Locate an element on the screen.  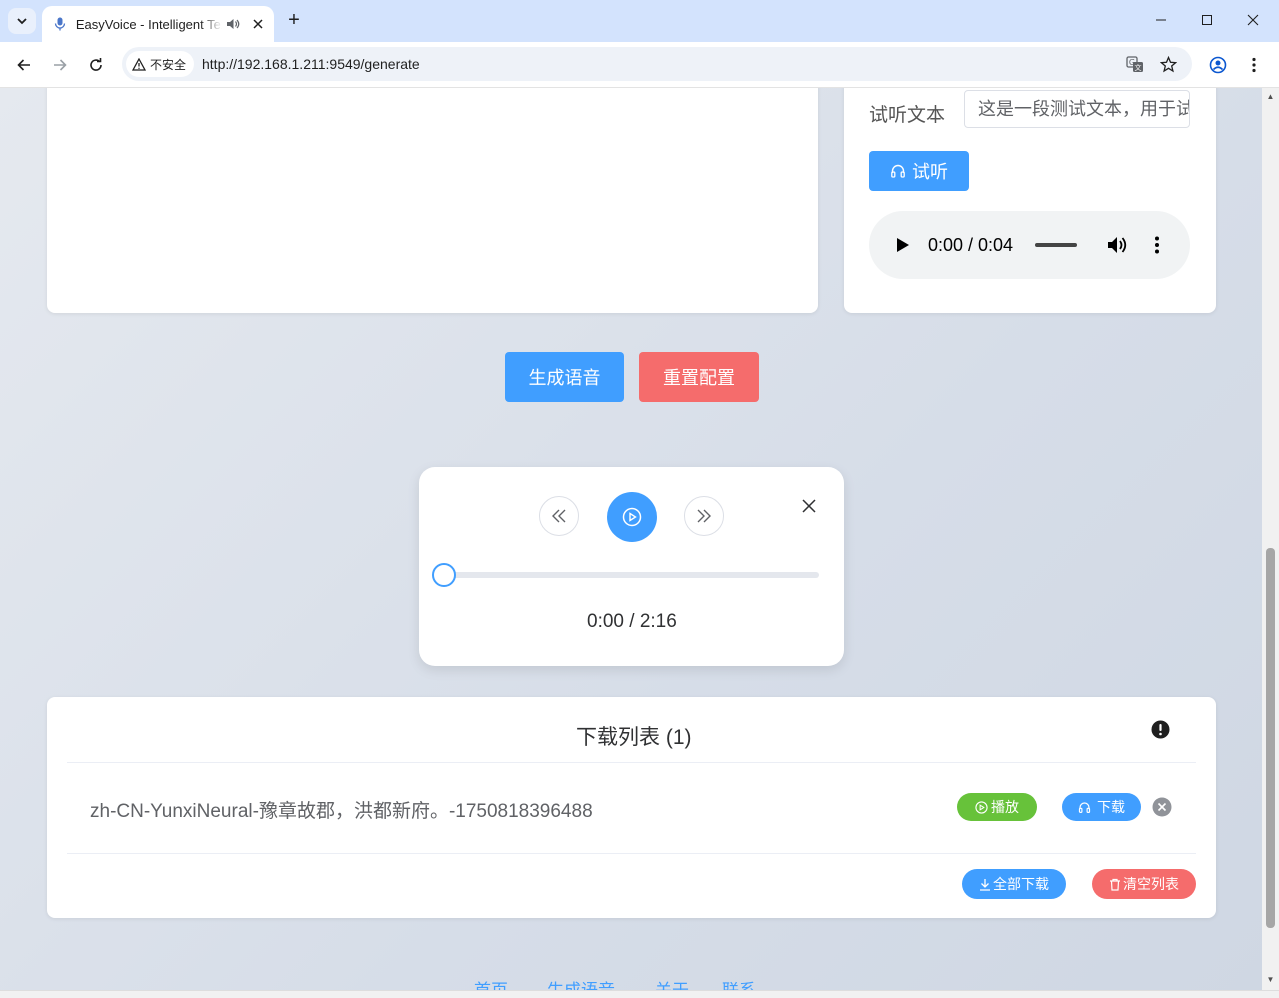
tab-search-button is located at coordinates (22, 21).